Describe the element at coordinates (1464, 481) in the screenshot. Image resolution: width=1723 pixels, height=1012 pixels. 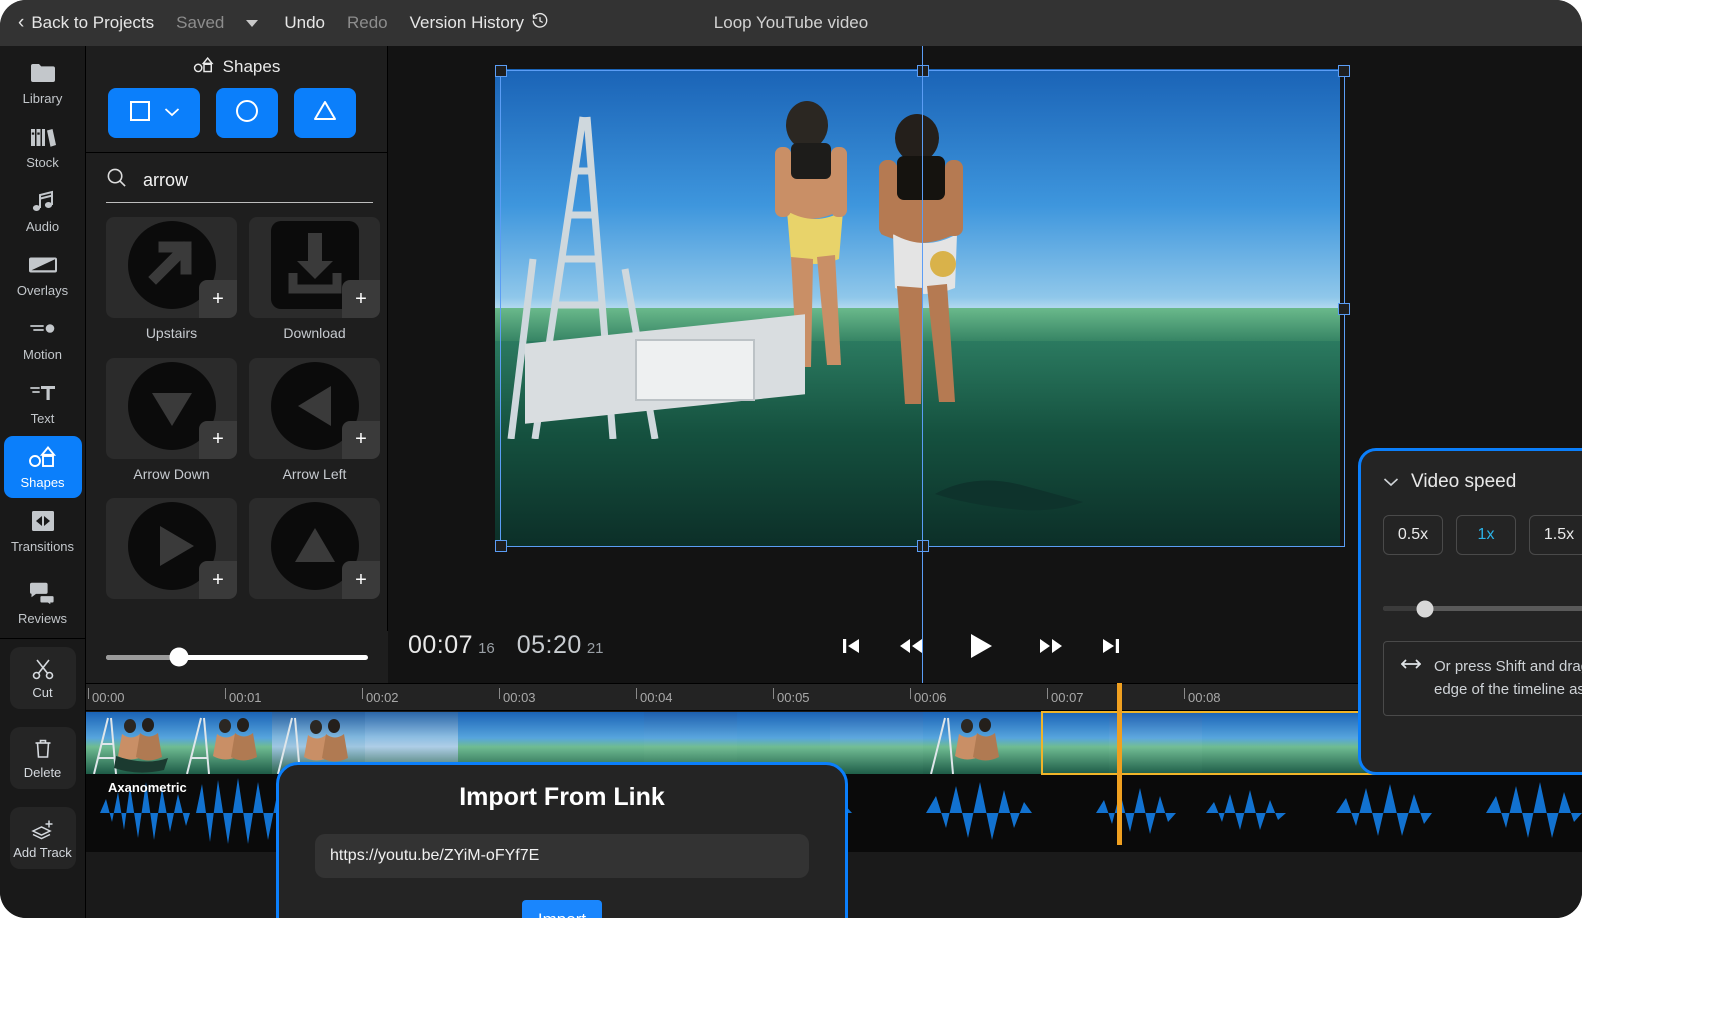
I see `video-speed-title: Video speed` at that location.